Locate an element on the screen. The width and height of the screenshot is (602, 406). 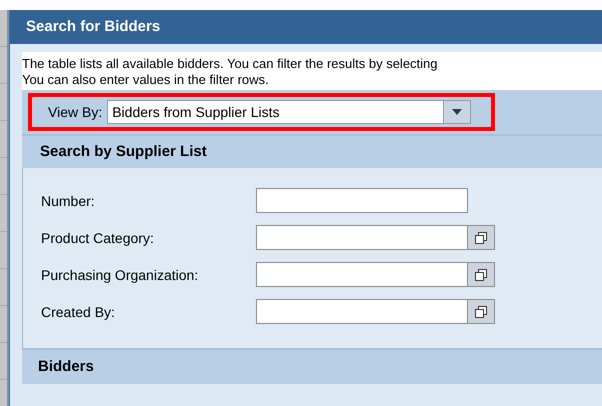
section-header: Search by Supplier List is located at coordinates (312, 151).